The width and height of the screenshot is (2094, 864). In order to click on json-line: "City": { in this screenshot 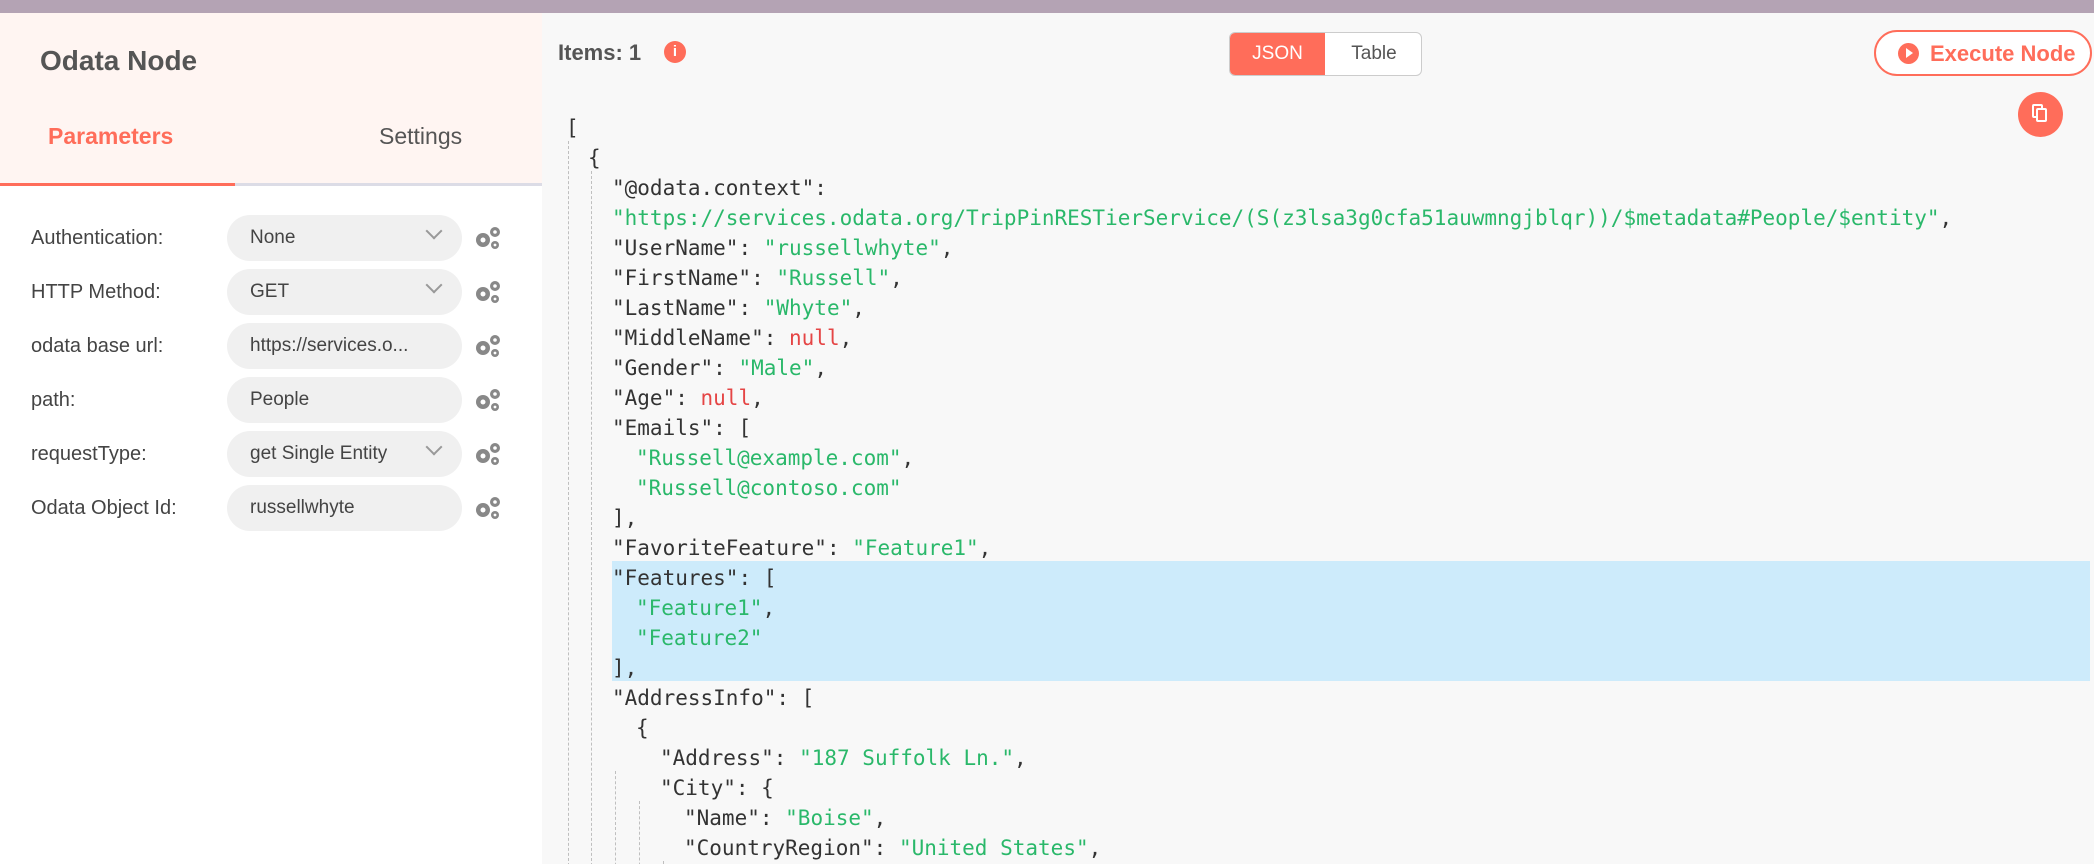, I will do `click(717, 788)`.